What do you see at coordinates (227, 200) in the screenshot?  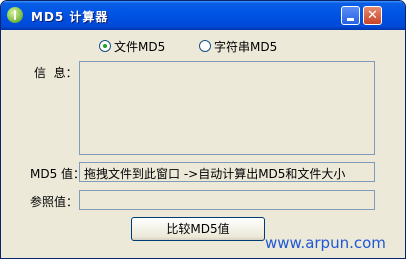 I see `reference-field` at bounding box center [227, 200].